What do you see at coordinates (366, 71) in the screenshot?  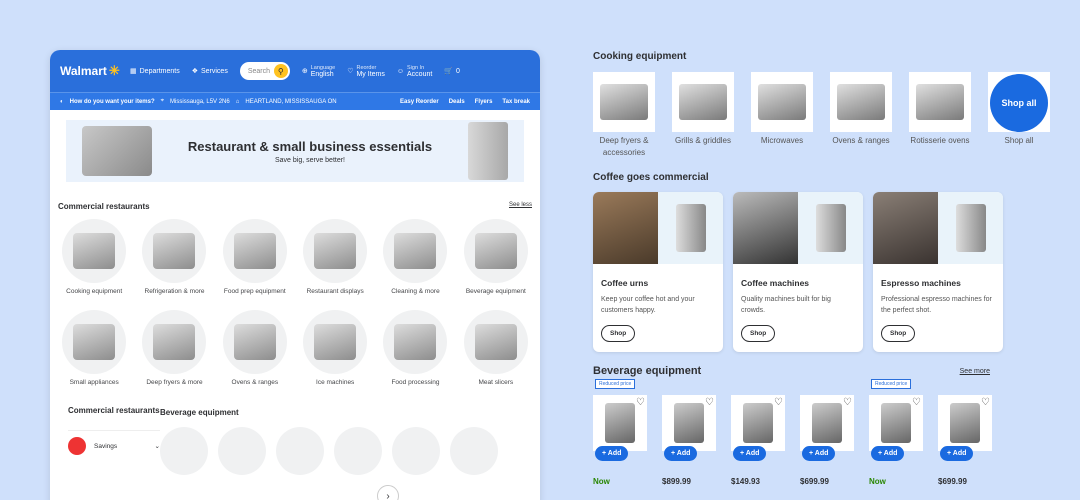 I see `my-items-button: ♡ Reorder My Items` at bounding box center [366, 71].